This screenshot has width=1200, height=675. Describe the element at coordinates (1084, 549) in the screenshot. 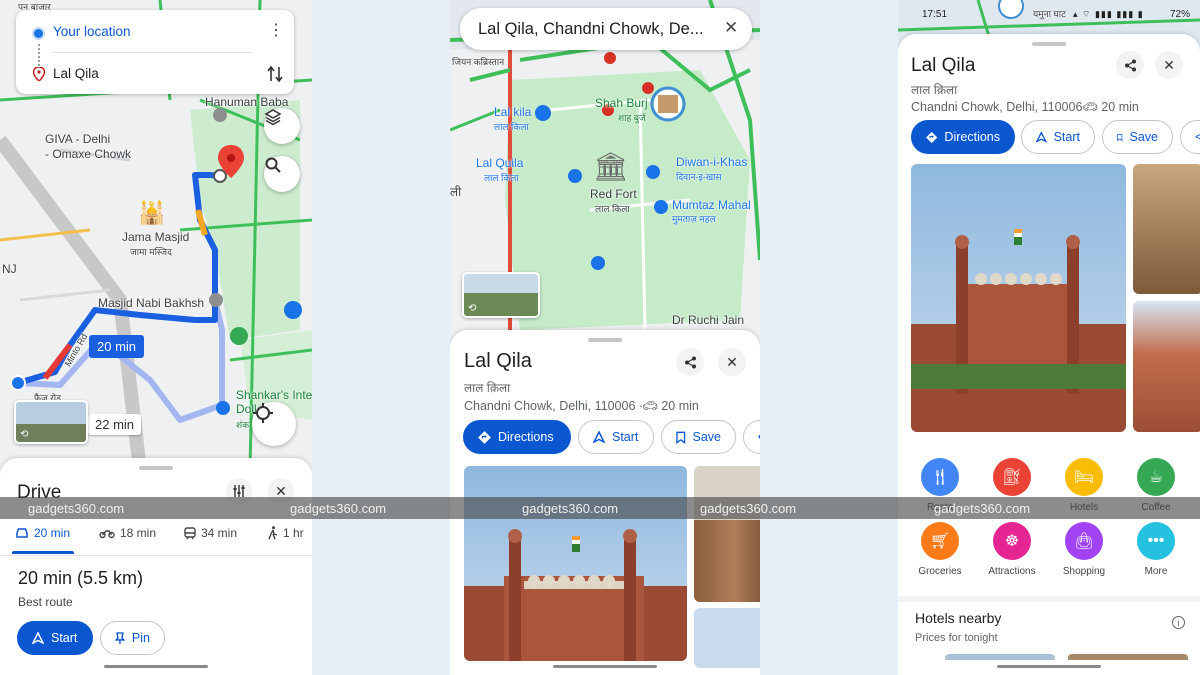

I see `category-shopping: 👜︎ Shopping` at that location.